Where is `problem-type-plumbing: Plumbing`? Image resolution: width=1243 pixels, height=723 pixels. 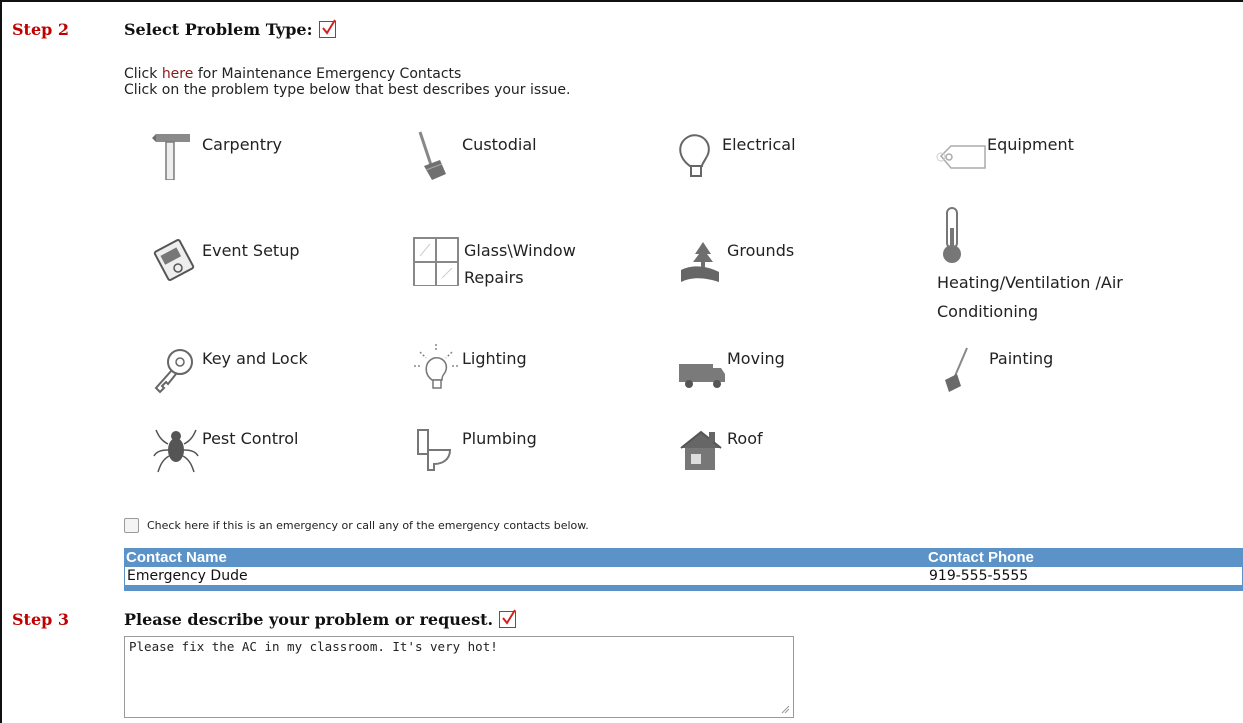
problem-type-plumbing: Plumbing is located at coordinates (473, 448).